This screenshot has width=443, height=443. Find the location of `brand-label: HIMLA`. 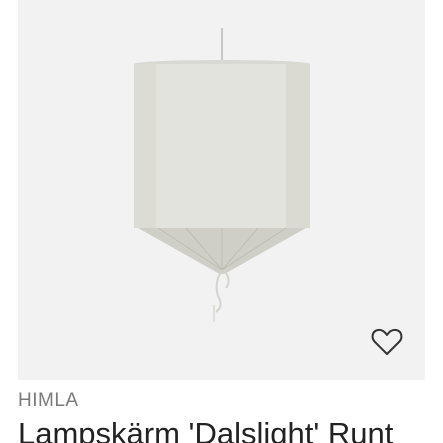

brand-label: HIMLA is located at coordinates (48, 401).